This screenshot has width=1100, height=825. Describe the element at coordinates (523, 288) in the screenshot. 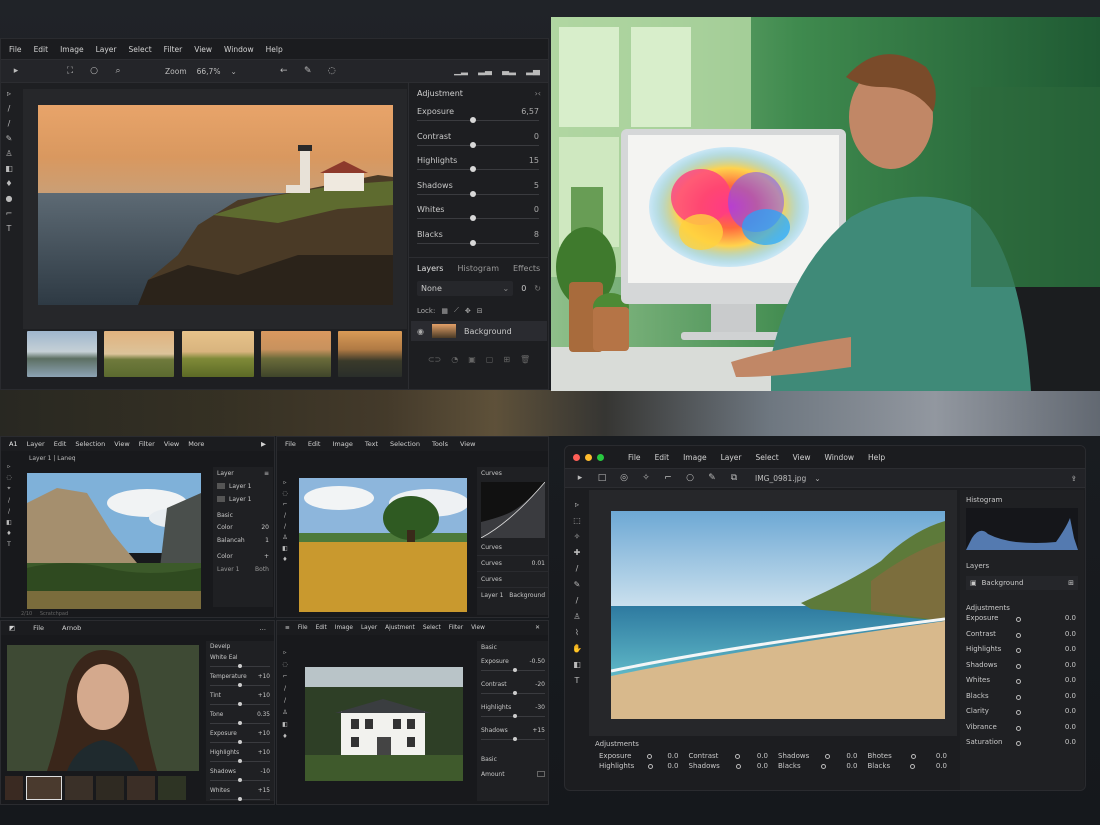

I see `opacity-value: 0` at that location.